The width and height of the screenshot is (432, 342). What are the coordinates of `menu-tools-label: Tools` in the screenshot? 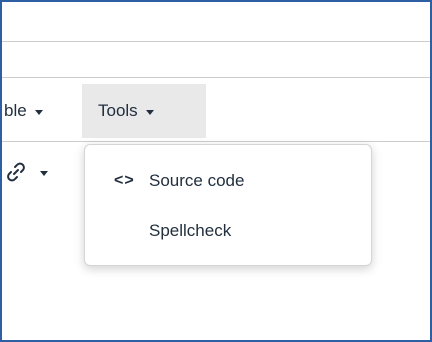 It's located at (118, 110).